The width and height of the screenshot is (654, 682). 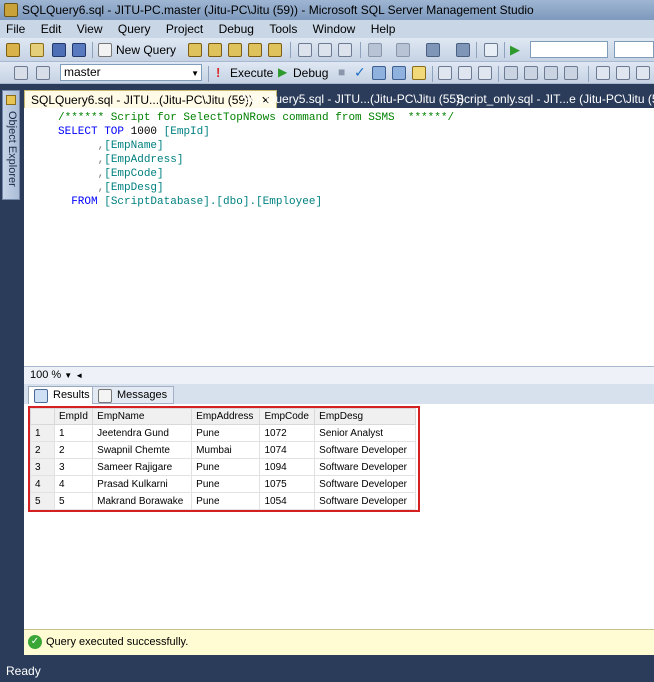 What do you see at coordinates (603, 73) in the screenshot?
I see `uncomment-icon` at bounding box center [603, 73].